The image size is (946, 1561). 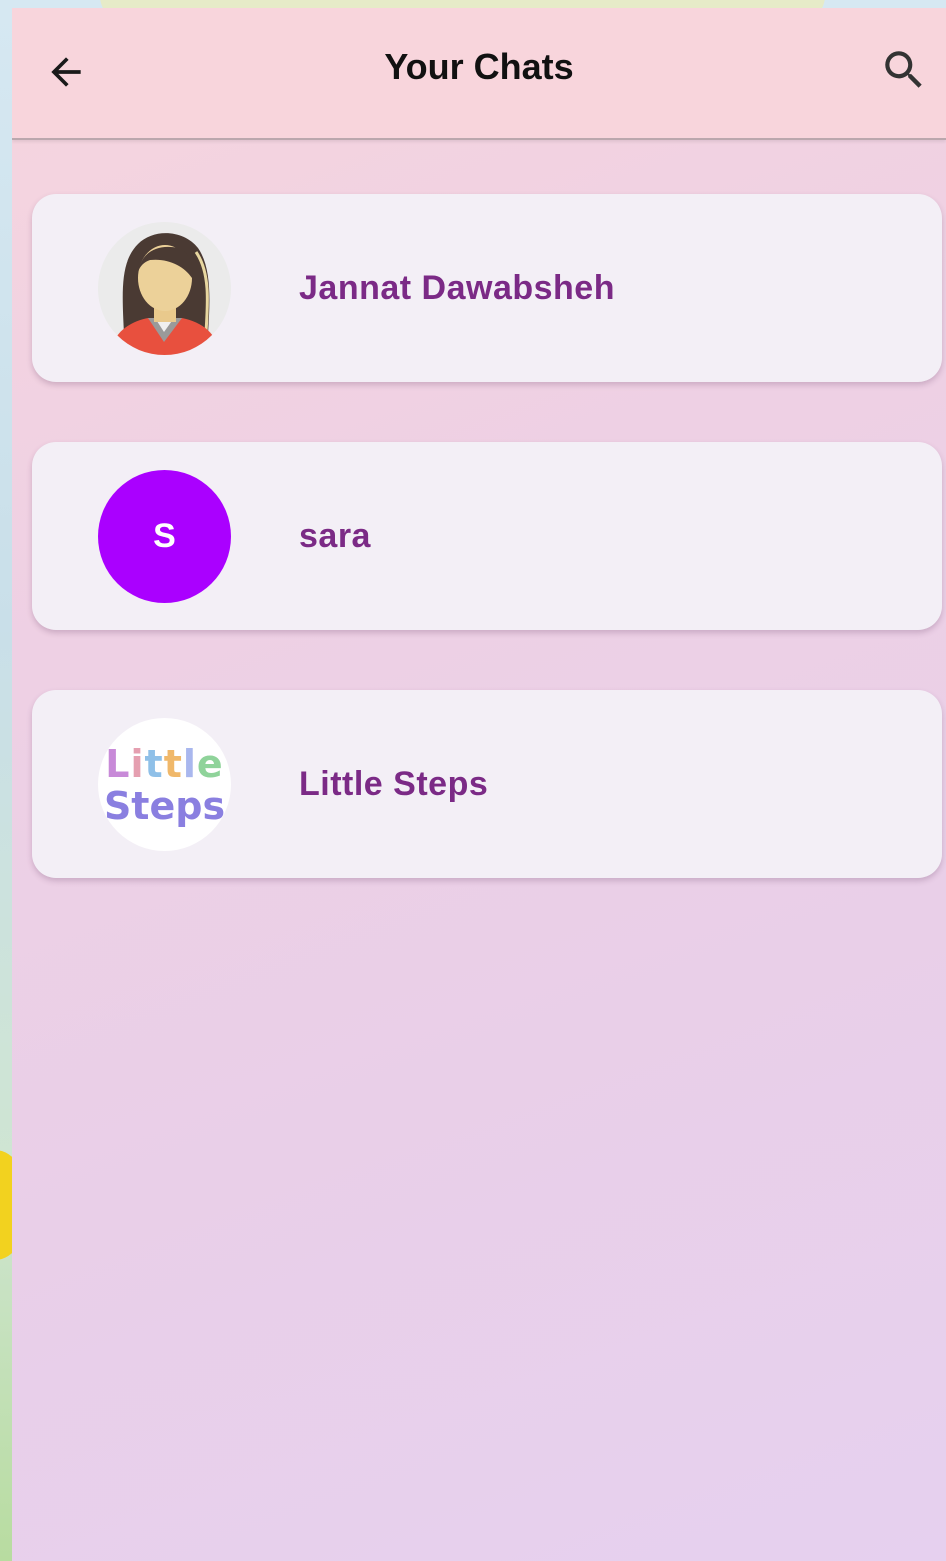 I want to click on chat-name: Jannat Dawabsheh, so click(x=457, y=287).